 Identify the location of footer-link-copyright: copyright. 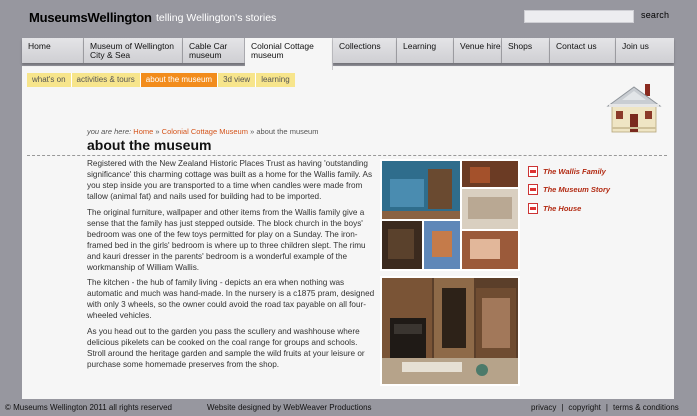
(584, 407).